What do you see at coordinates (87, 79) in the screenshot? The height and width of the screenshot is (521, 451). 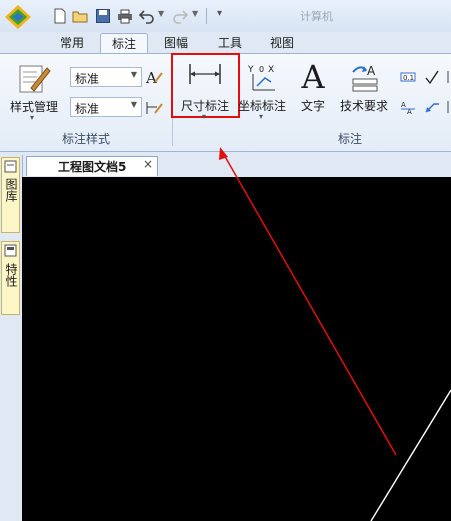 I see `text-style-value: 标准` at bounding box center [87, 79].